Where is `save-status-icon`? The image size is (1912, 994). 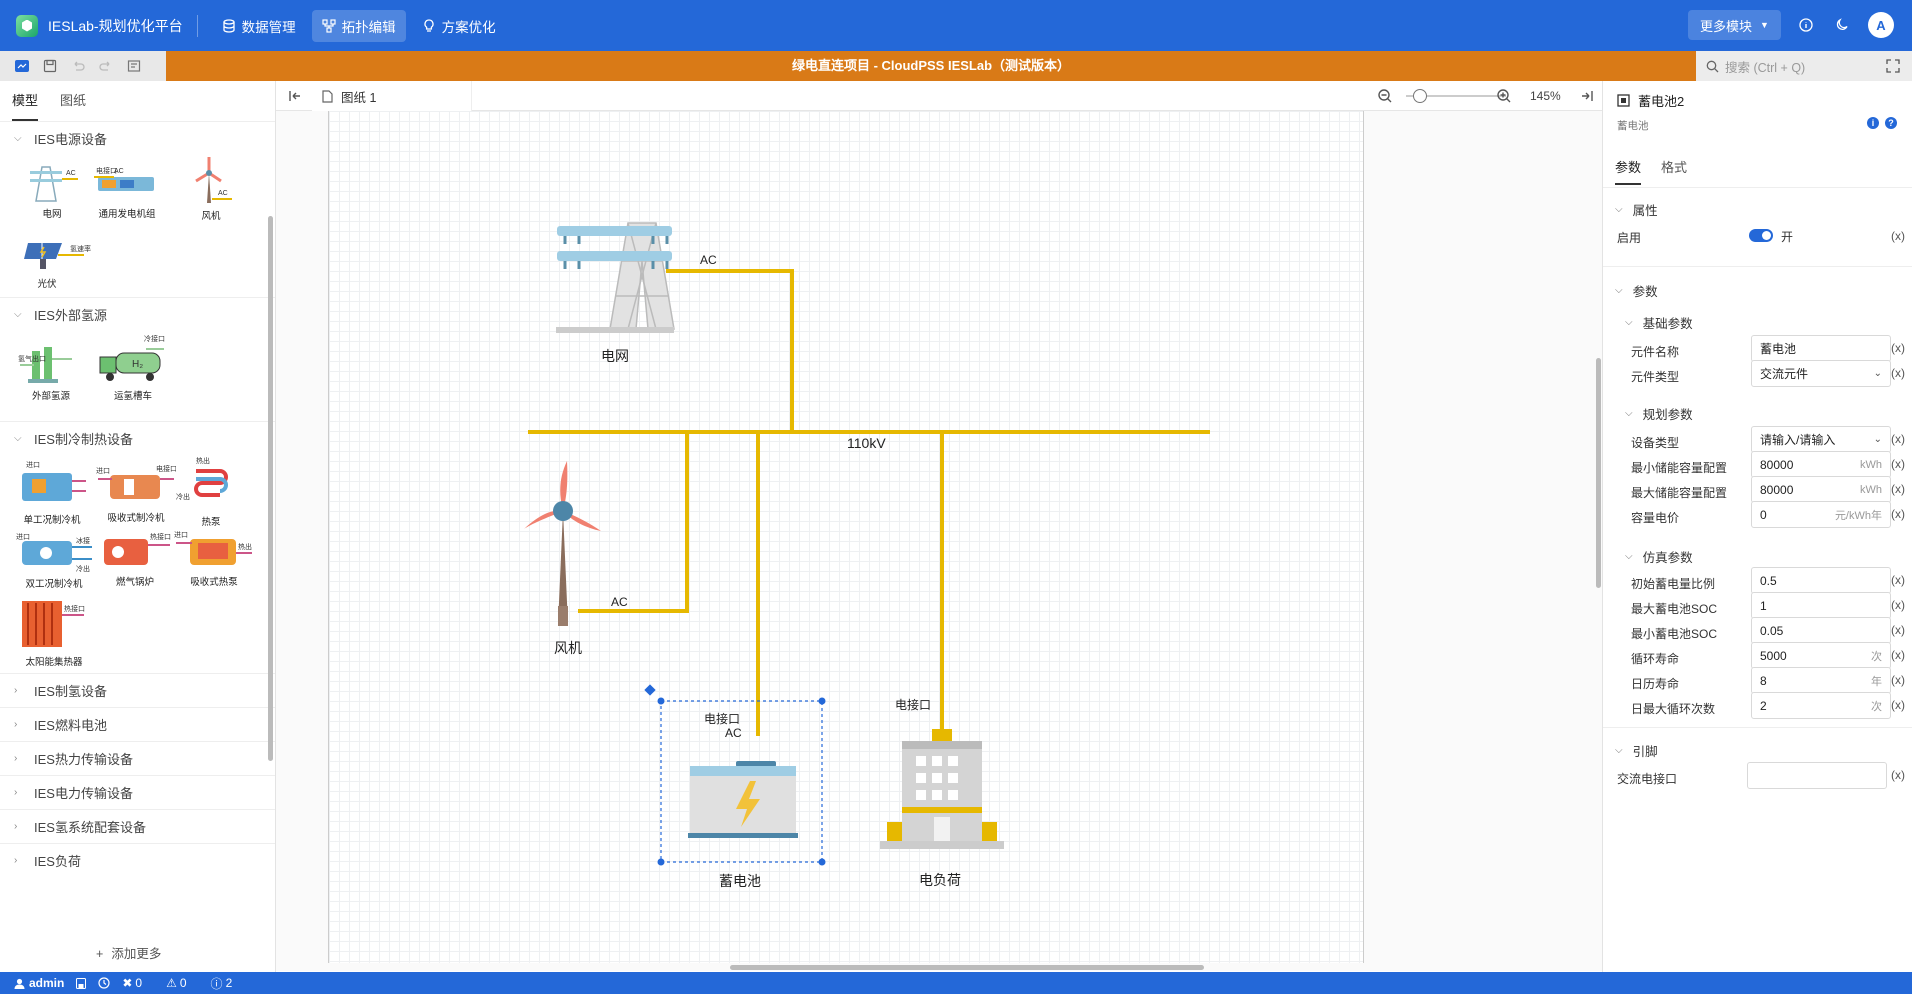
save-status-icon is located at coordinates (81, 983).